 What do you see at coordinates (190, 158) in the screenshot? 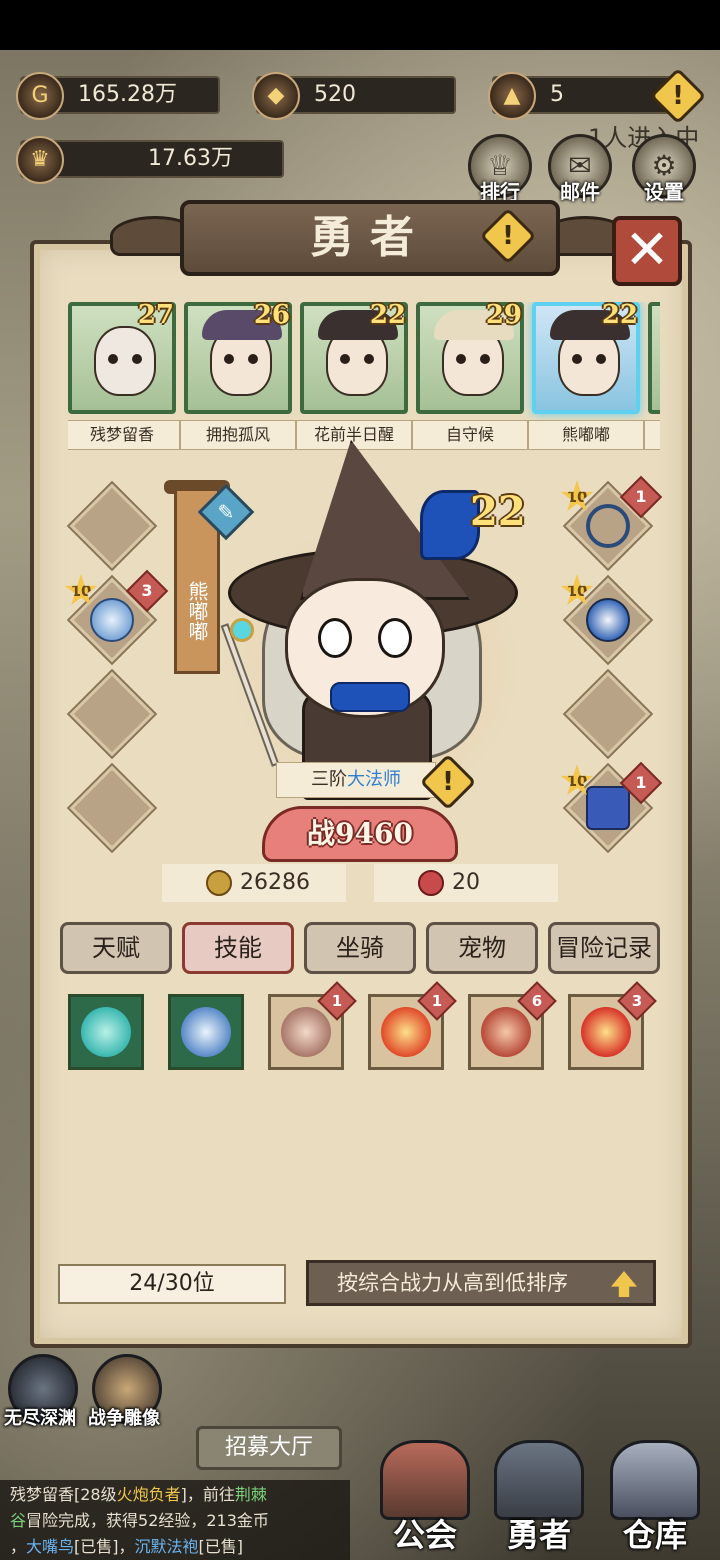
I see `total-power-value: 17.63万` at bounding box center [190, 158].